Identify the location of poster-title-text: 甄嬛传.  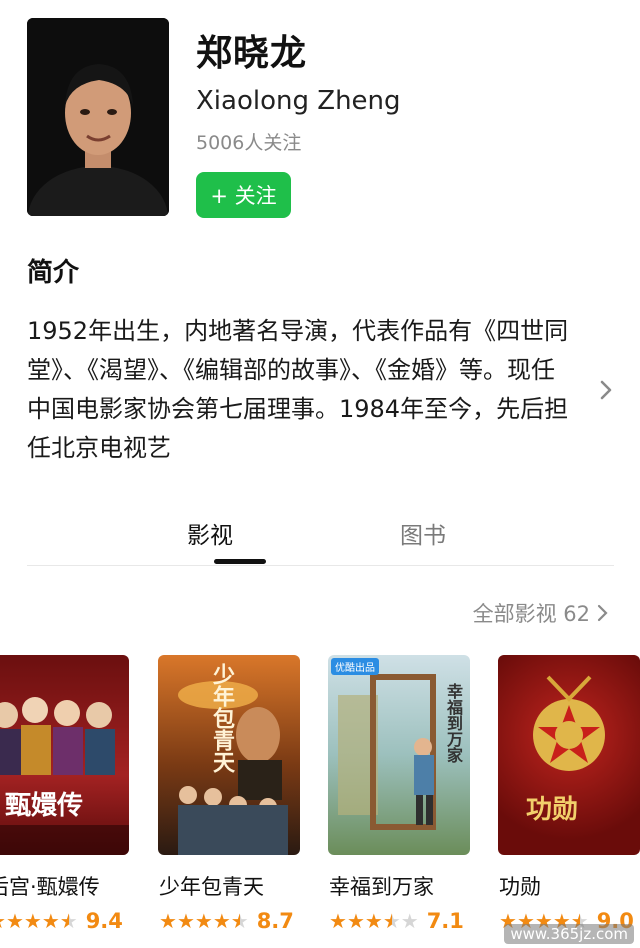
(44, 806).